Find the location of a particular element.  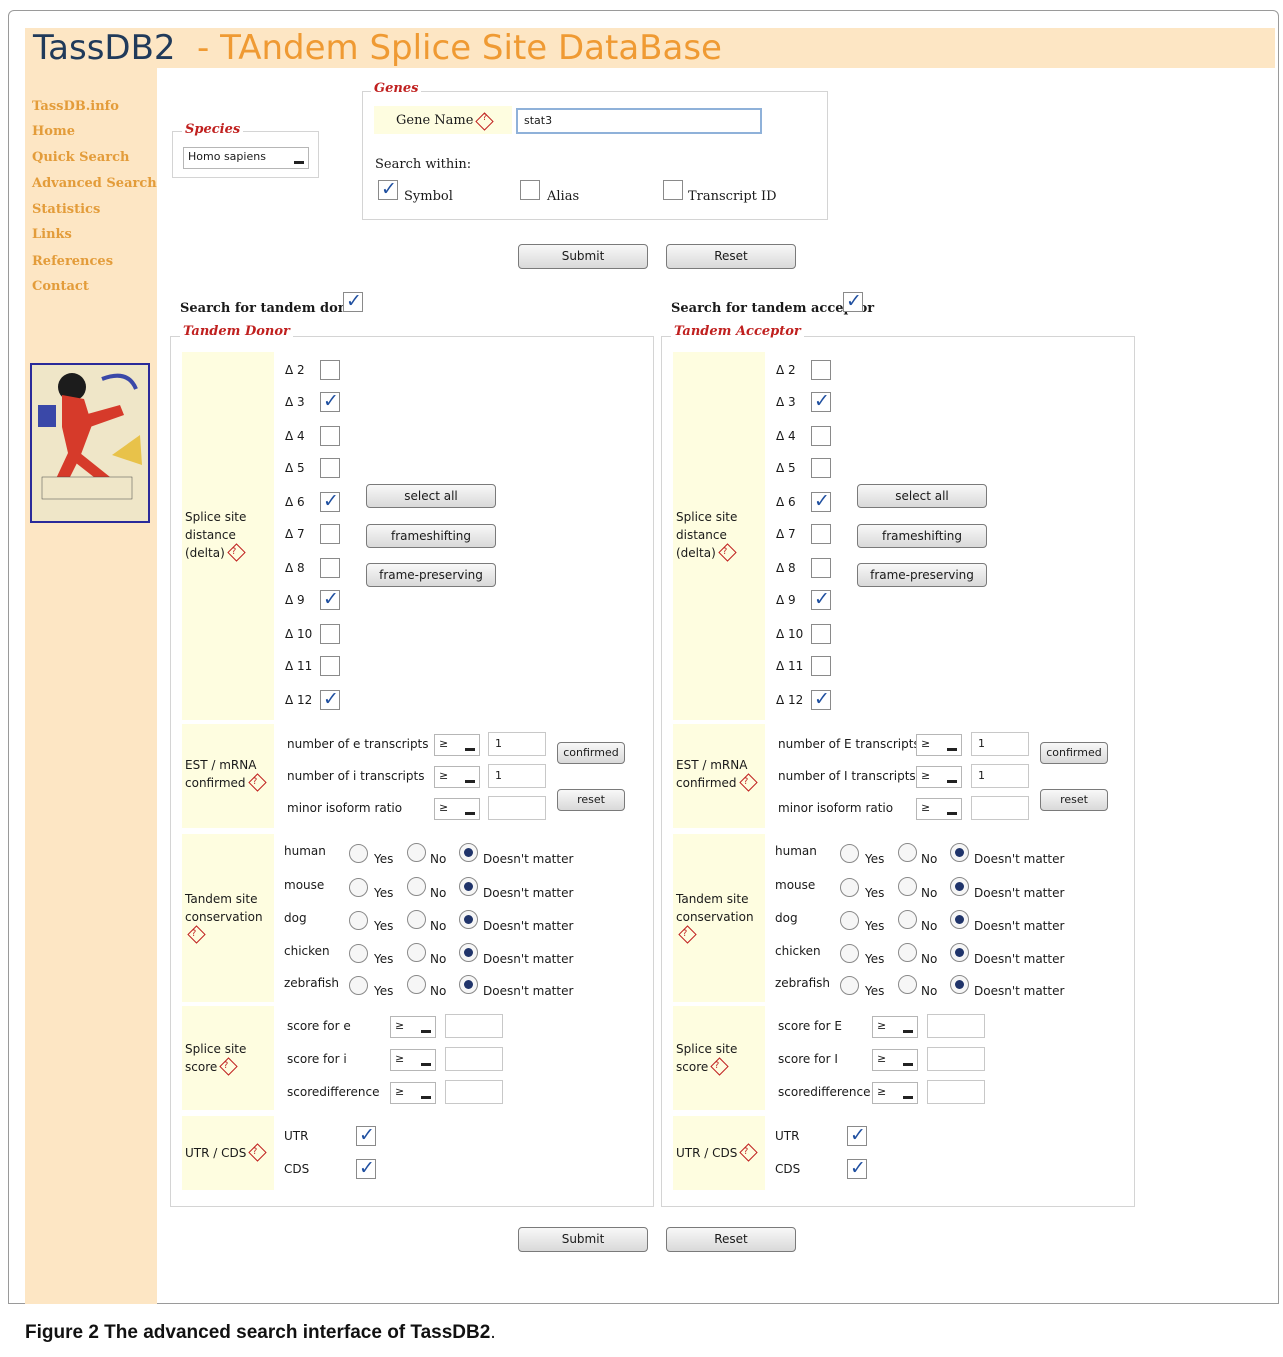

donor-confirmed-button: confirmed is located at coordinates (591, 753).